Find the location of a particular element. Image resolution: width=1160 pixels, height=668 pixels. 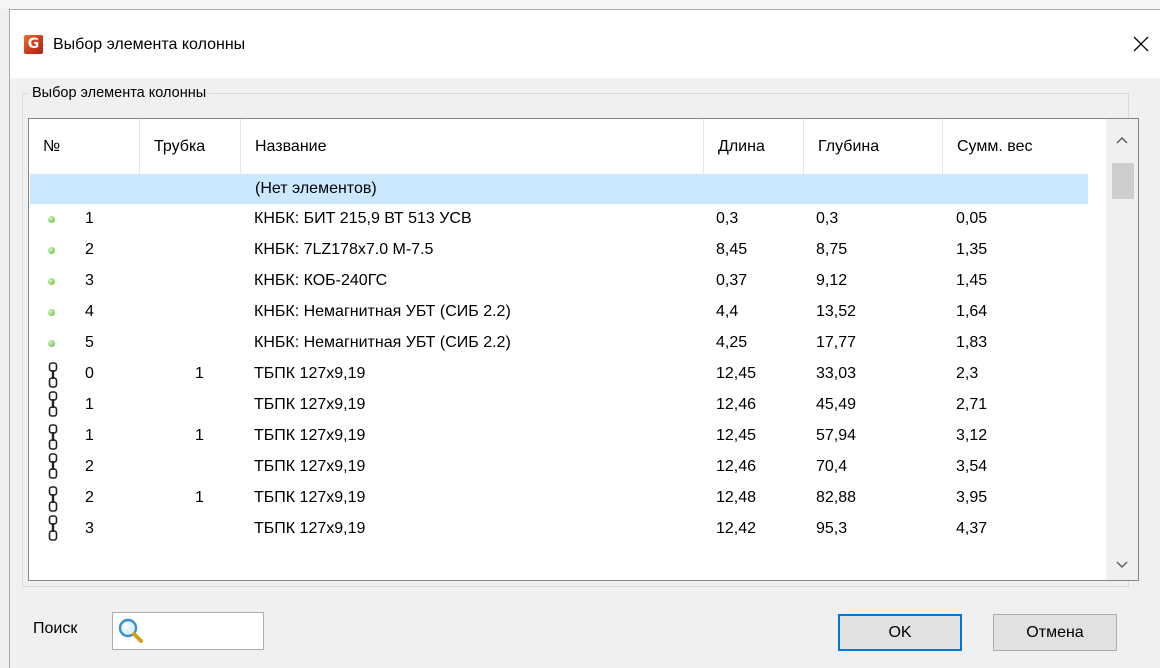

chevron-up-icon is located at coordinates (1122, 140).